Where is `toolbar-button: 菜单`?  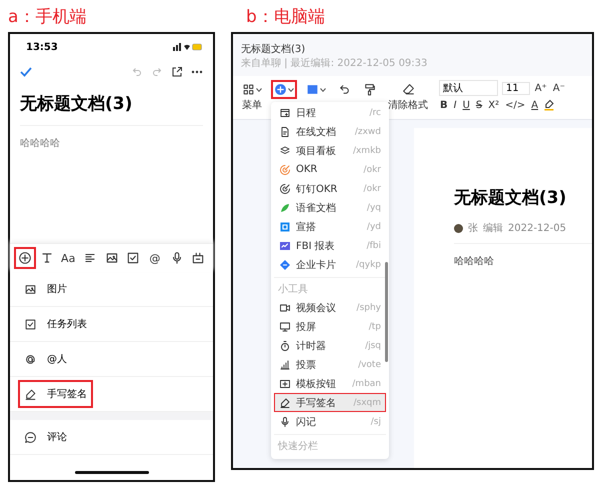
toolbar-button: 菜单 is located at coordinates (252, 97).